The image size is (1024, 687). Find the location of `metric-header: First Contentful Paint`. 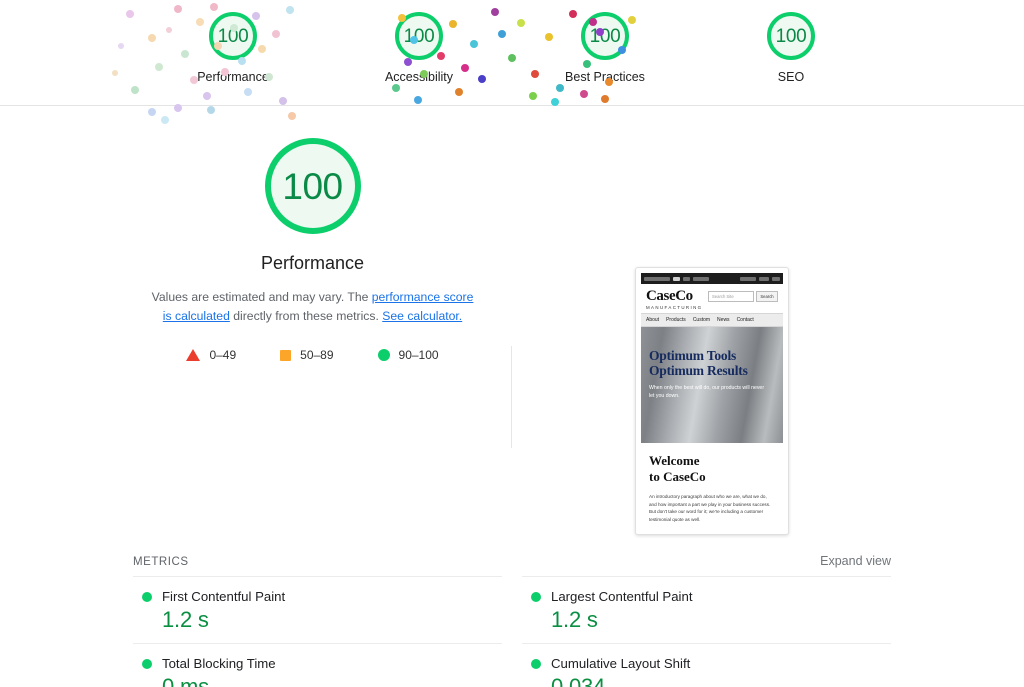

metric-header: First Contentful Paint is located at coordinates (317, 596).